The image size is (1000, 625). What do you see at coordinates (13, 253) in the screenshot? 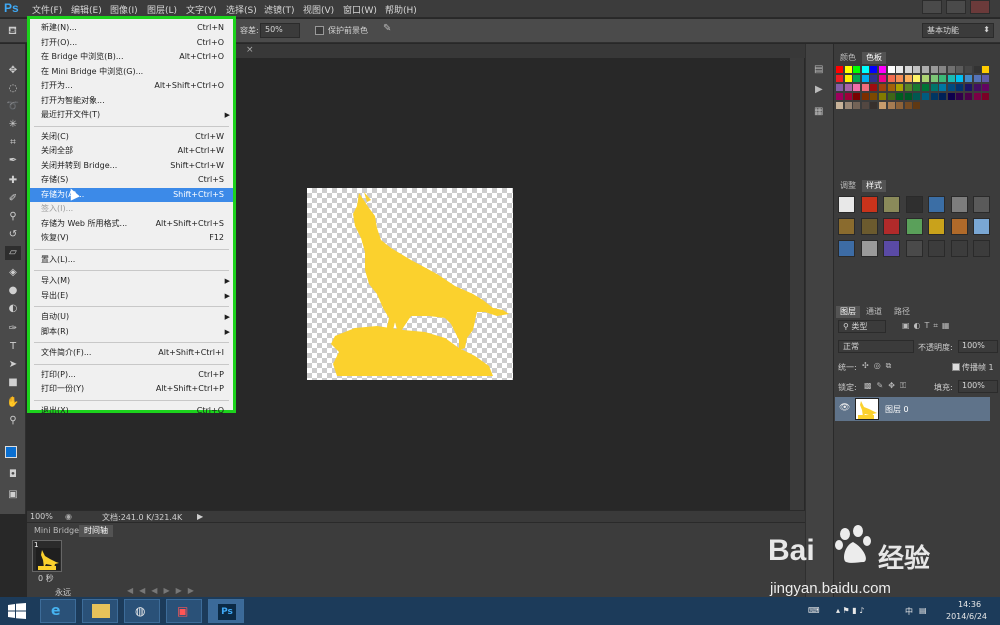
I see `eraser-tool-icon: ▱` at bounding box center [13, 253].